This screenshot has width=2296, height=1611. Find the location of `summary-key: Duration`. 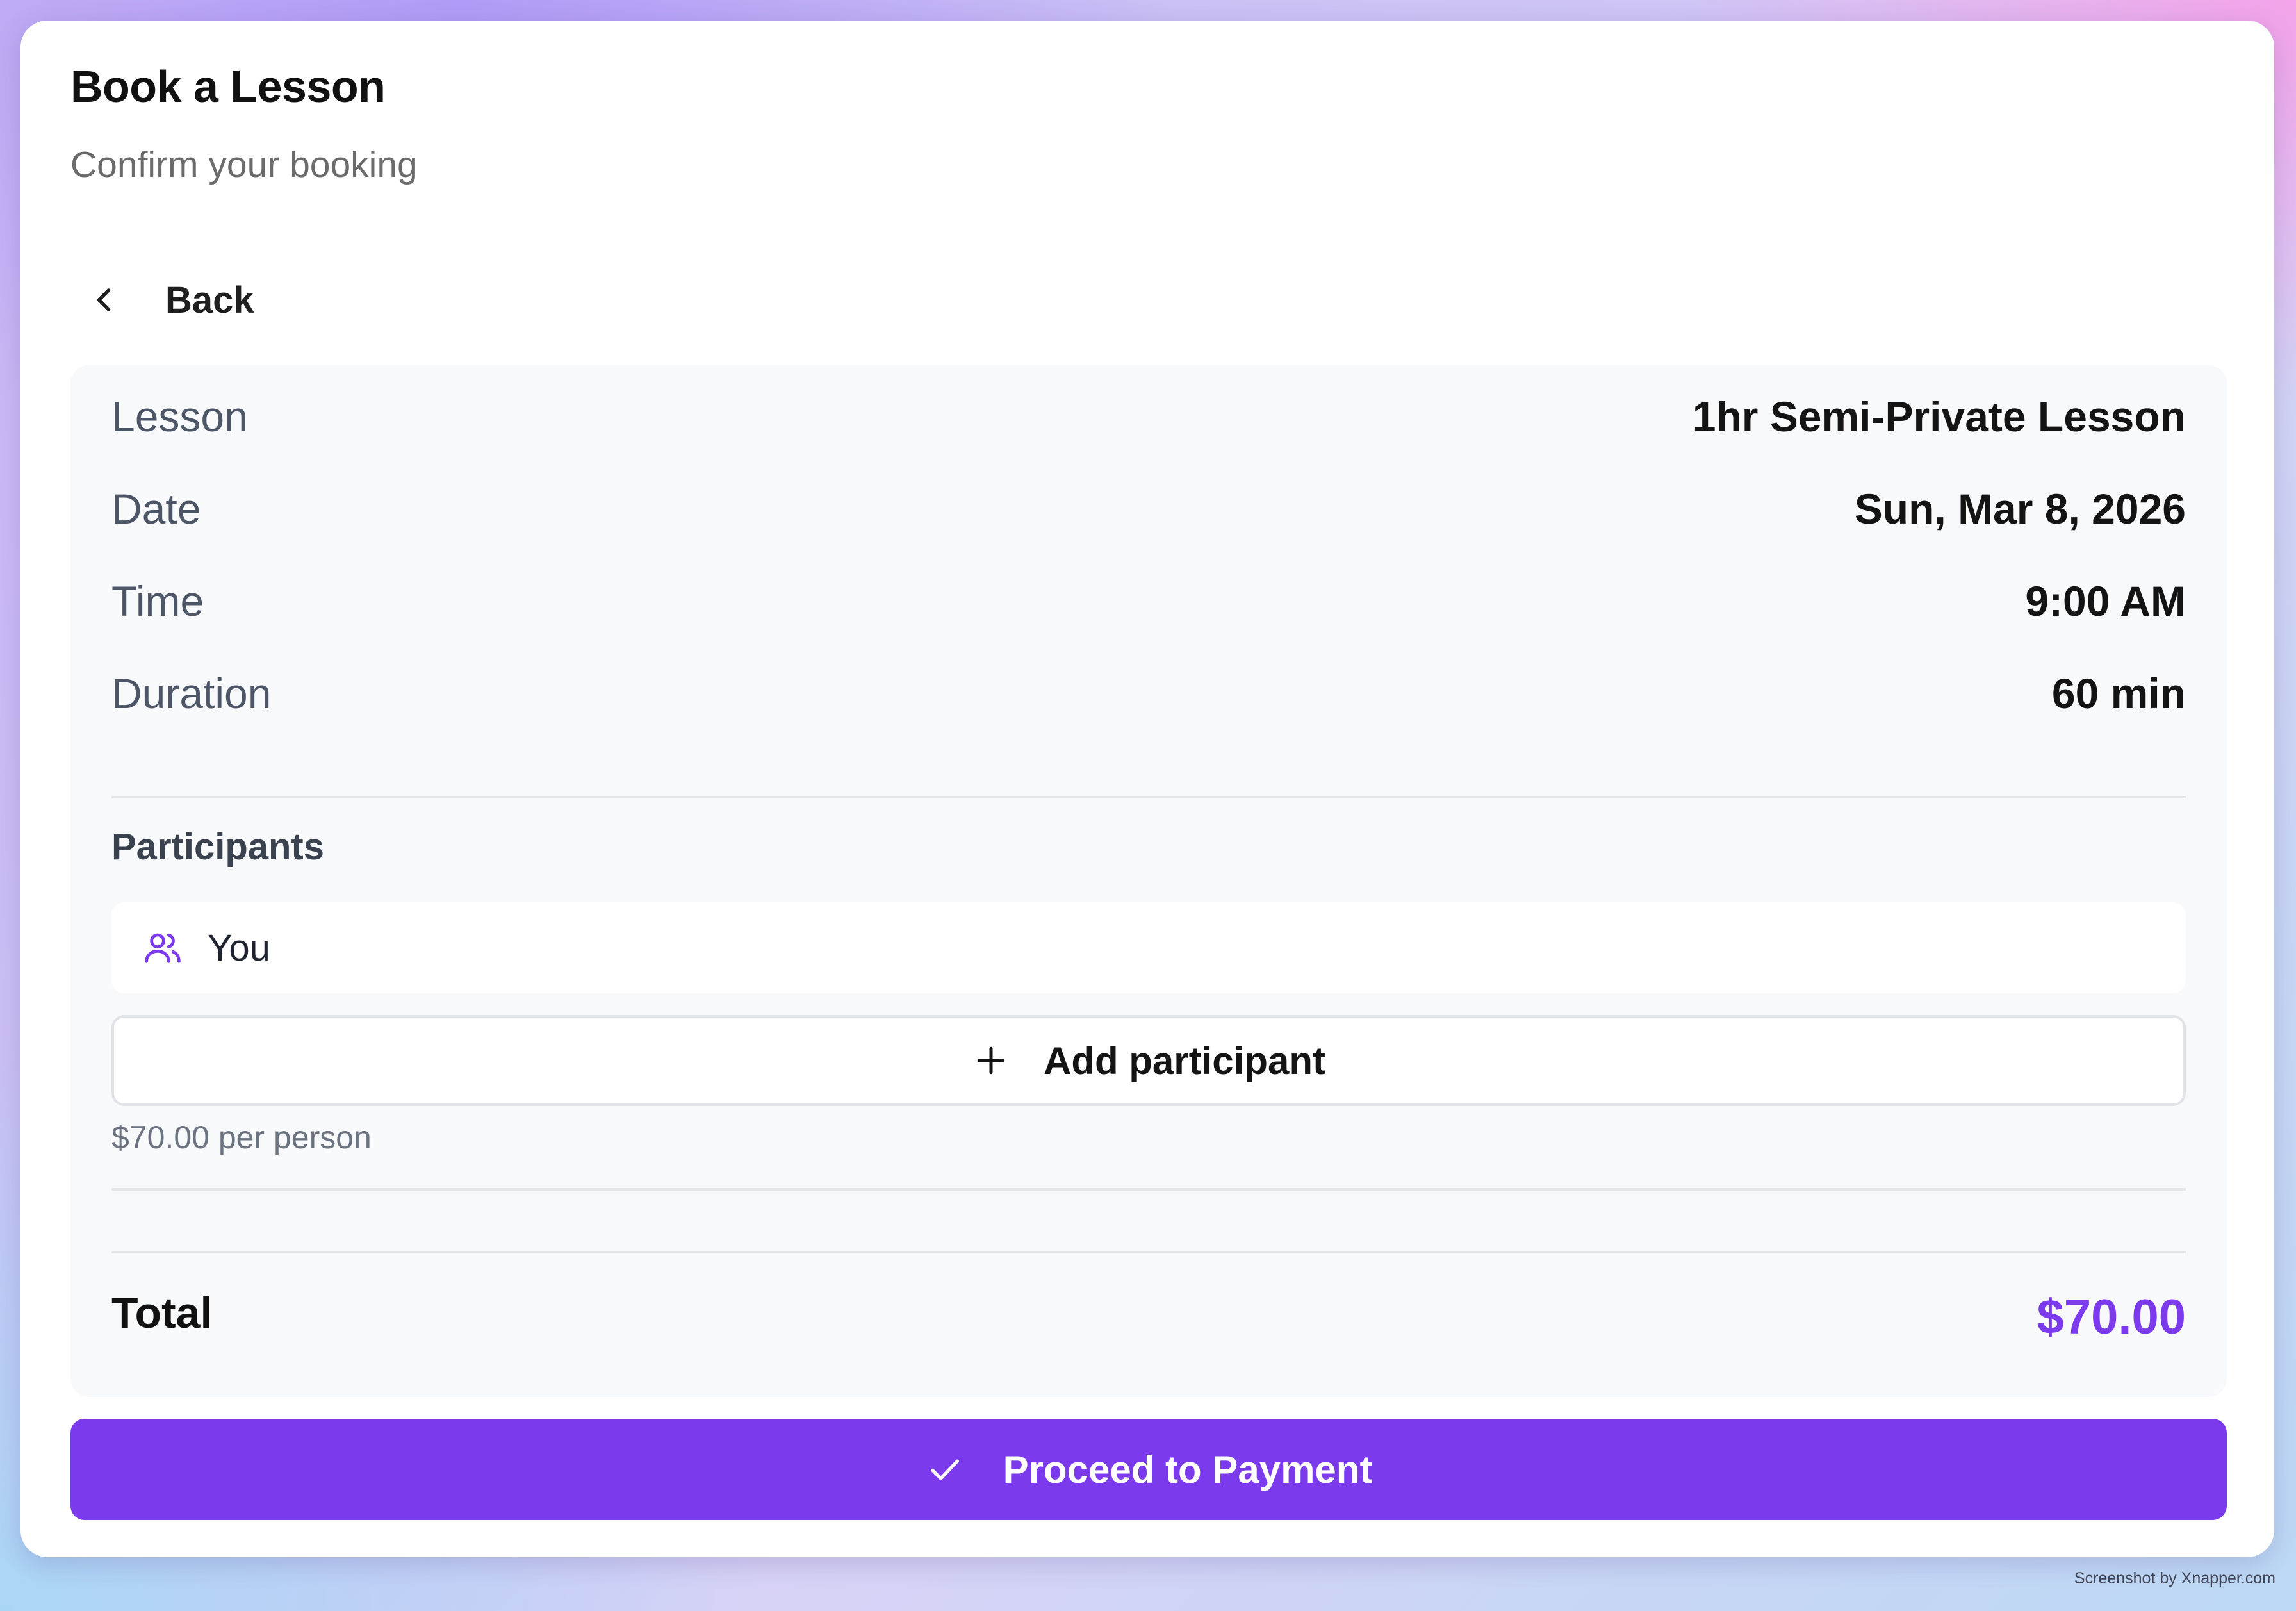

summary-key: Duration is located at coordinates (191, 693).